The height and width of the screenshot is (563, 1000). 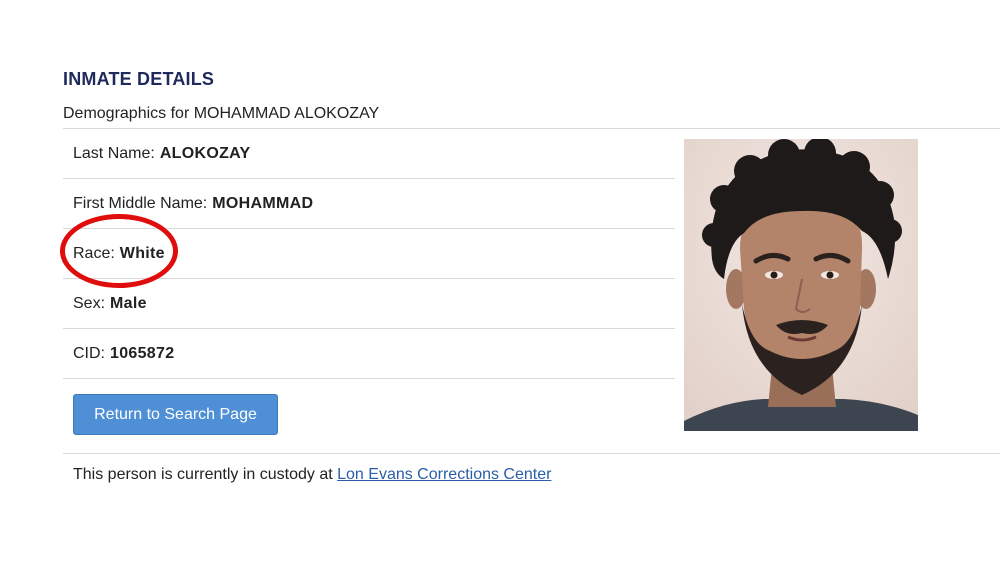 What do you see at coordinates (444, 474) in the screenshot?
I see `facility-link: Lon Evans Corrections Center` at bounding box center [444, 474].